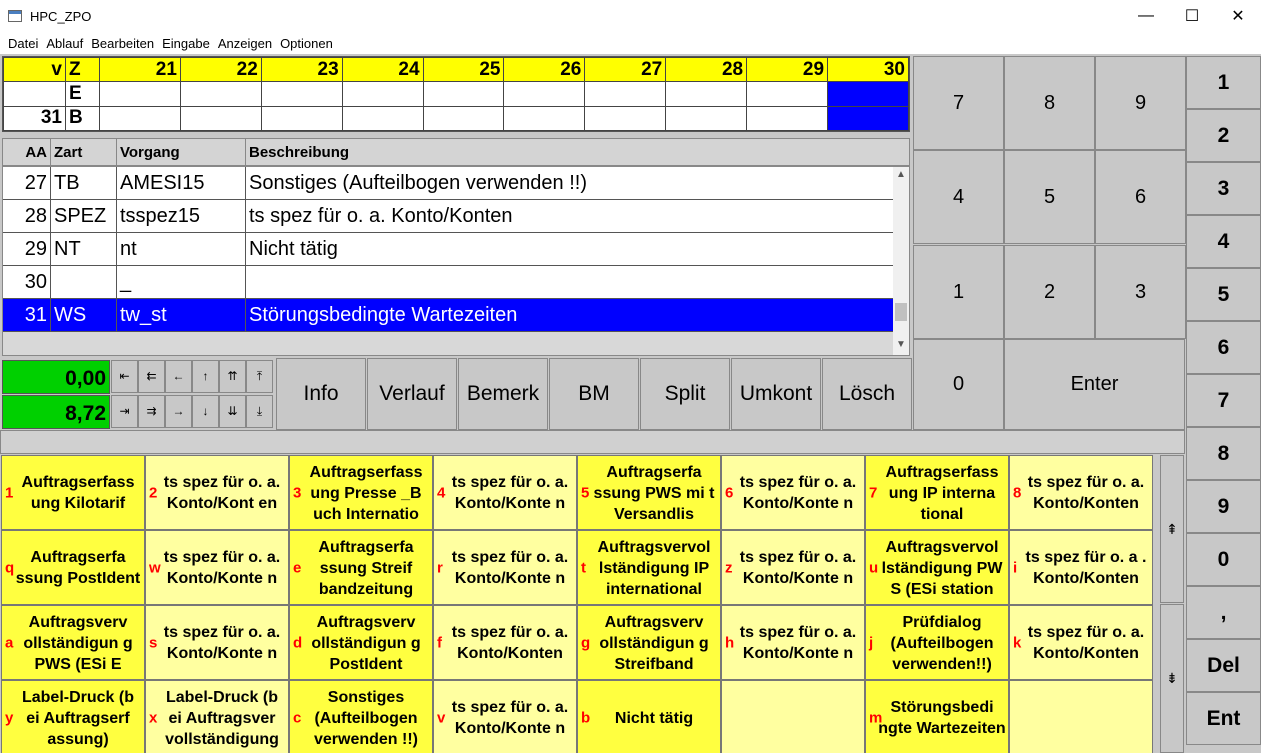 This screenshot has height=753, width=1261. Describe the element at coordinates (776, 394) in the screenshot. I see `function-button-5: Umkont` at that location.